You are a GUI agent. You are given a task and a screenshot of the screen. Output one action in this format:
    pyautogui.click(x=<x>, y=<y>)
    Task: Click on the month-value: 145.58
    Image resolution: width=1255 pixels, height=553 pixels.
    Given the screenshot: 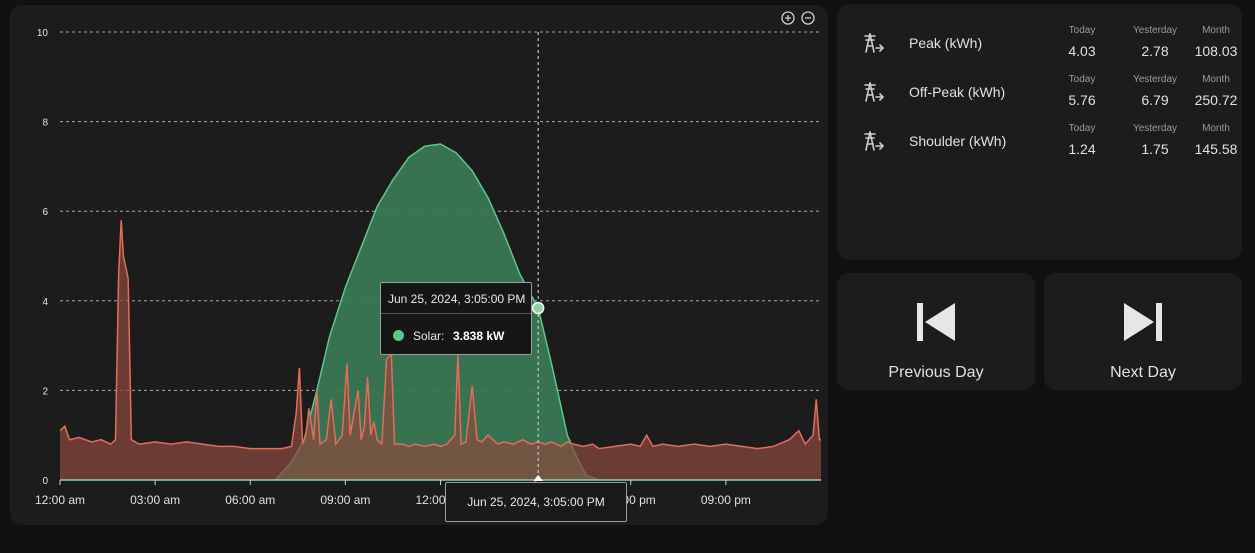 What is the action you would take?
    pyautogui.click(x=1216, y=149)
    